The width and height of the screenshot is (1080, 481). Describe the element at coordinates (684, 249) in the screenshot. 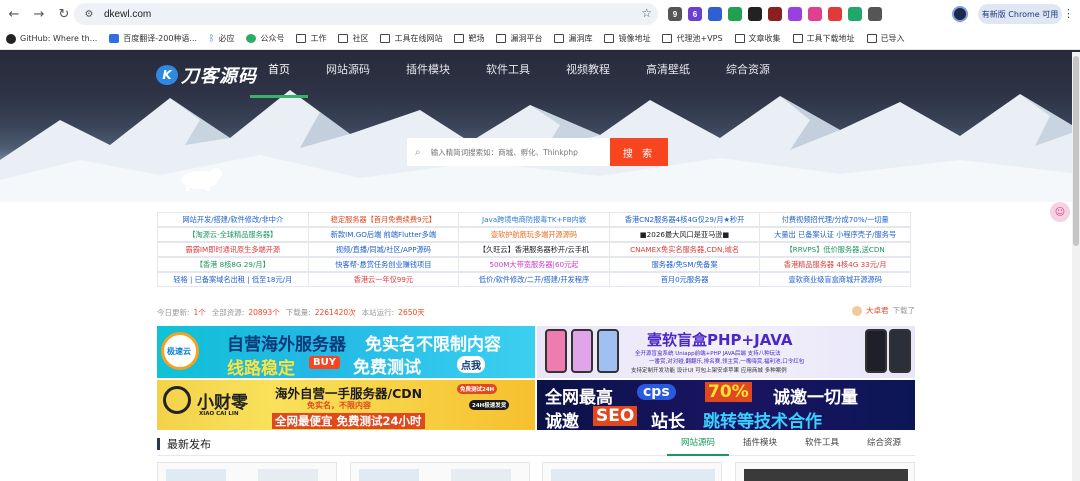

I see `ad-link: CNAMEX免实名服务器,CDN,域名` at that location.